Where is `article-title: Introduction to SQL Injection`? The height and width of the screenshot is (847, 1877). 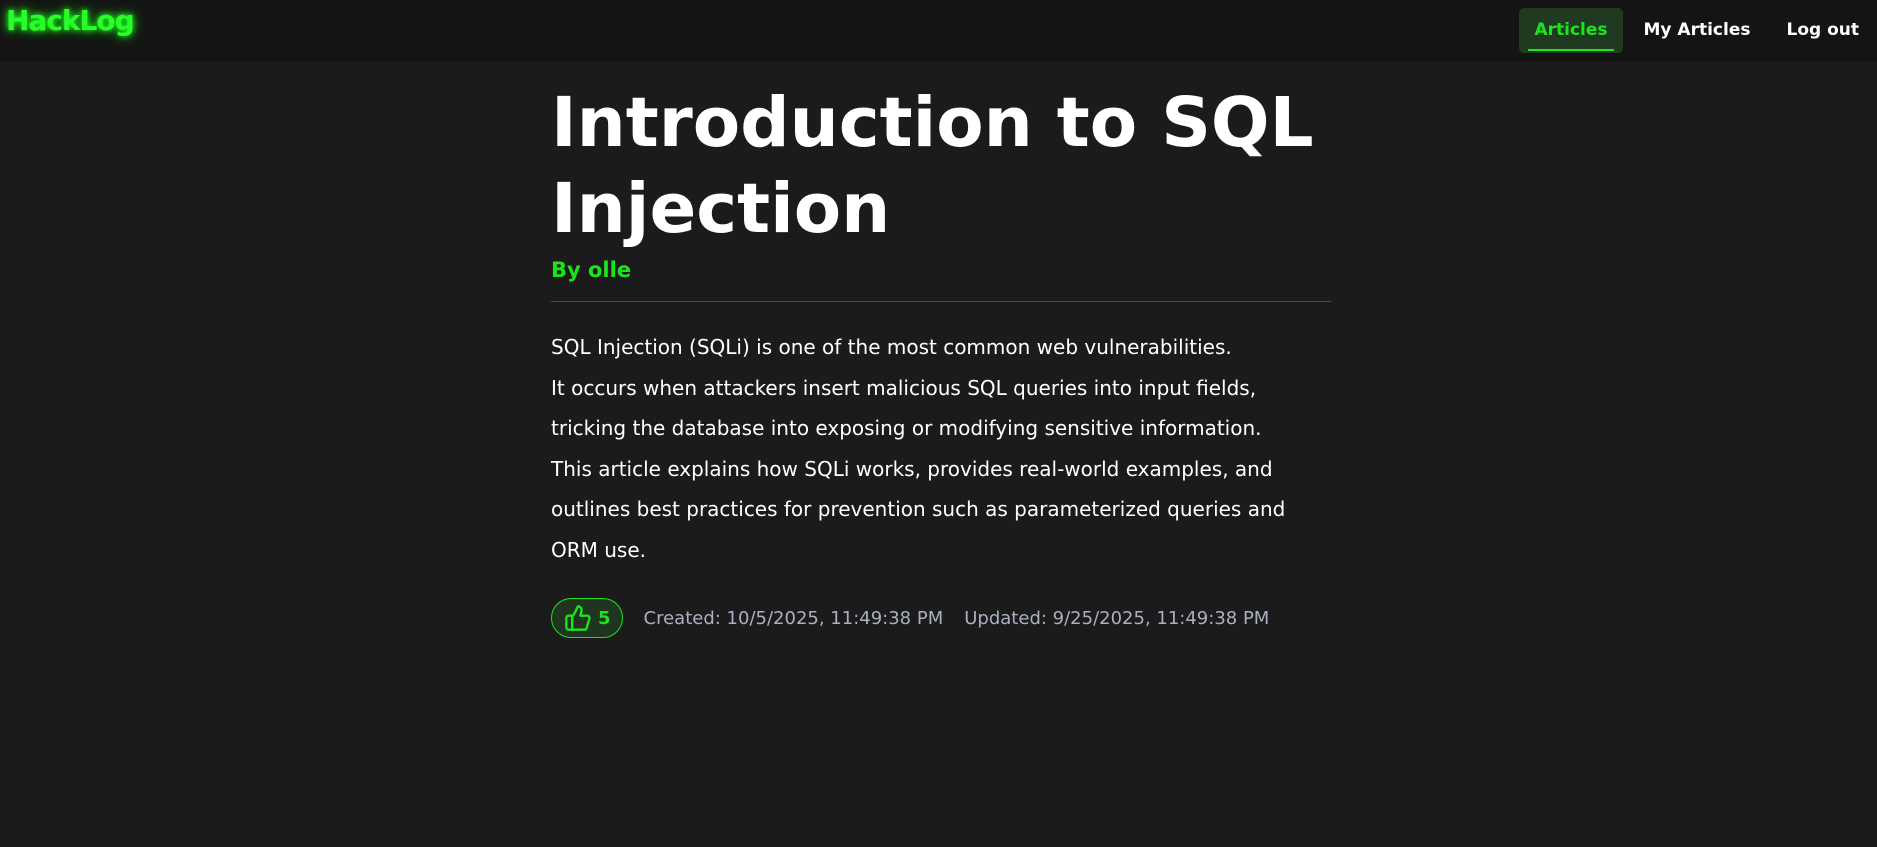 article-title: Introduction to SQL Injection is located at coordinates (941, 166).